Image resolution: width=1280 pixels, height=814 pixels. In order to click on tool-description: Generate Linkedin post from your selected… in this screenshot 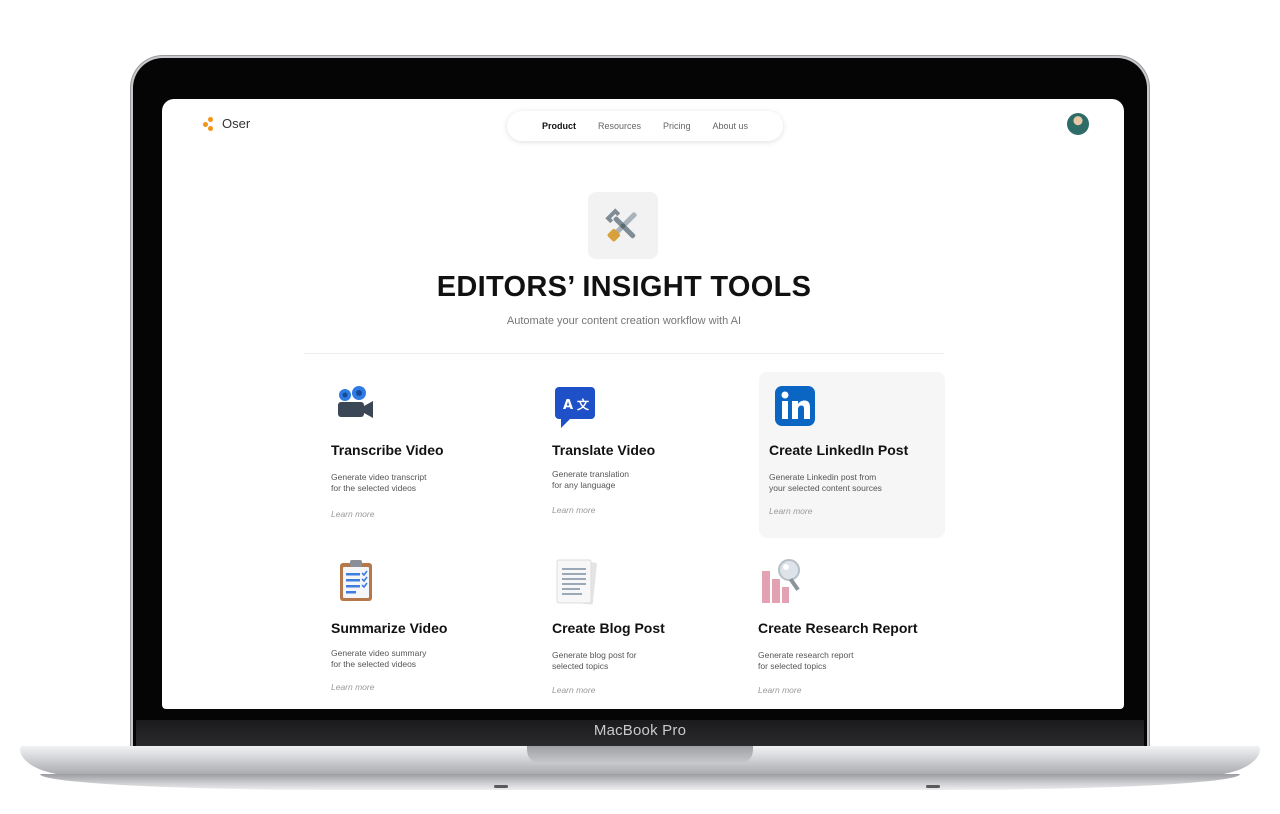, I will do `click(825, 482)`.